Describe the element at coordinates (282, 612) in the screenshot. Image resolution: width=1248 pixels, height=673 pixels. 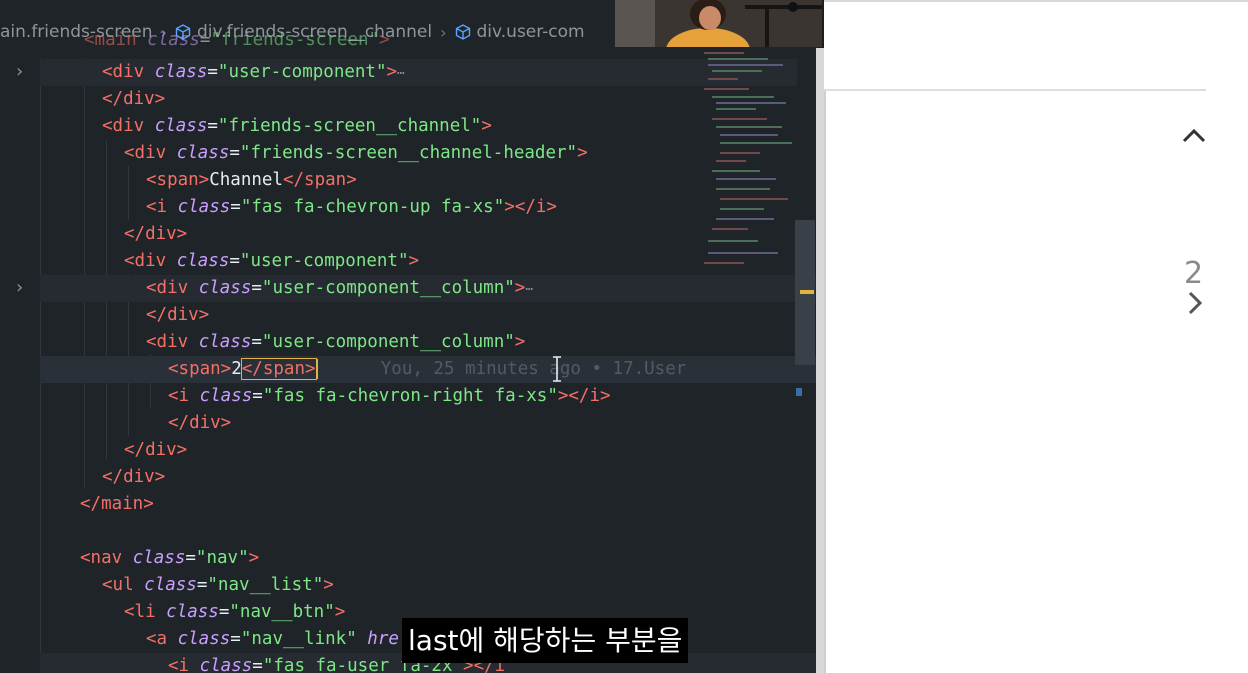
I see `code-token: "nav__btn"` at that location.